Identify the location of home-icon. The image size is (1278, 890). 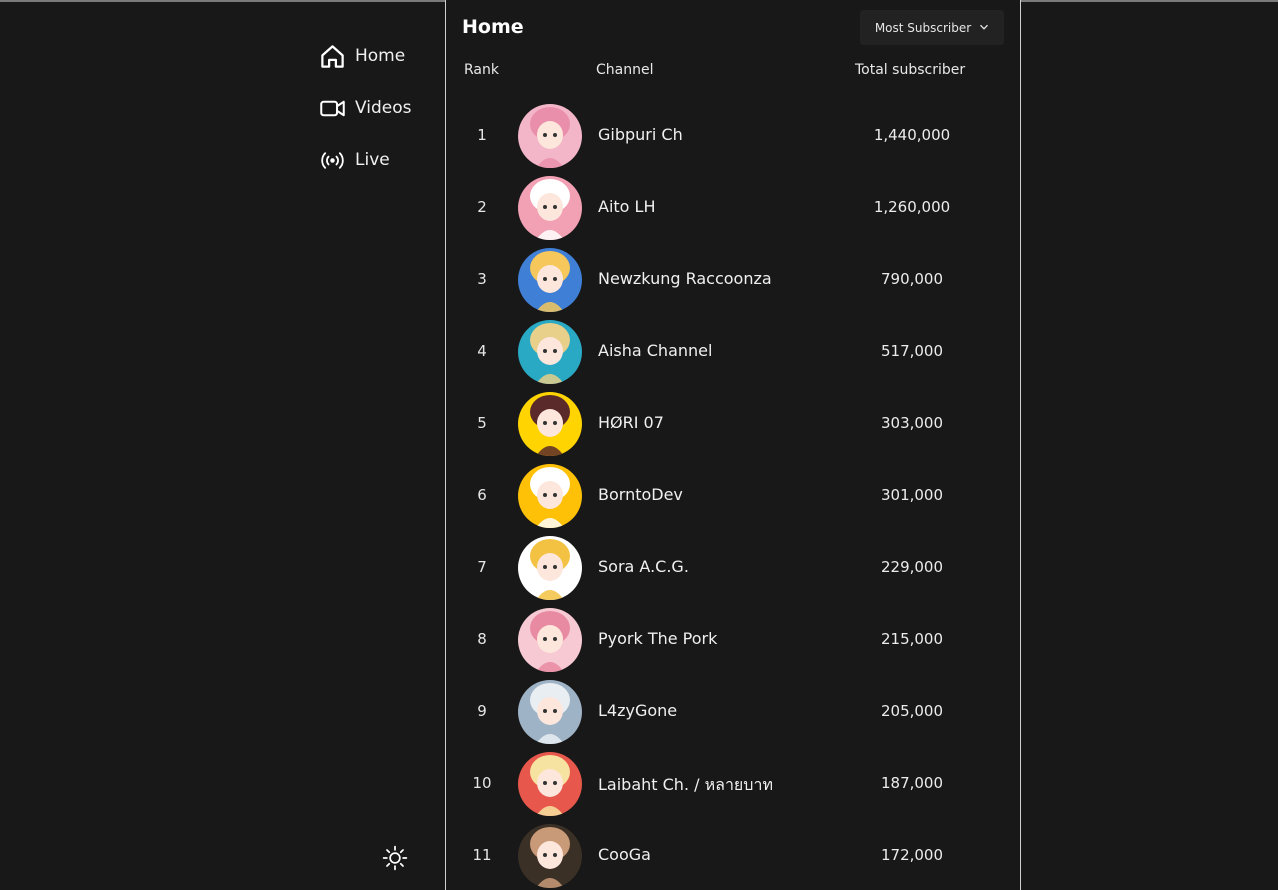
(332, 56).